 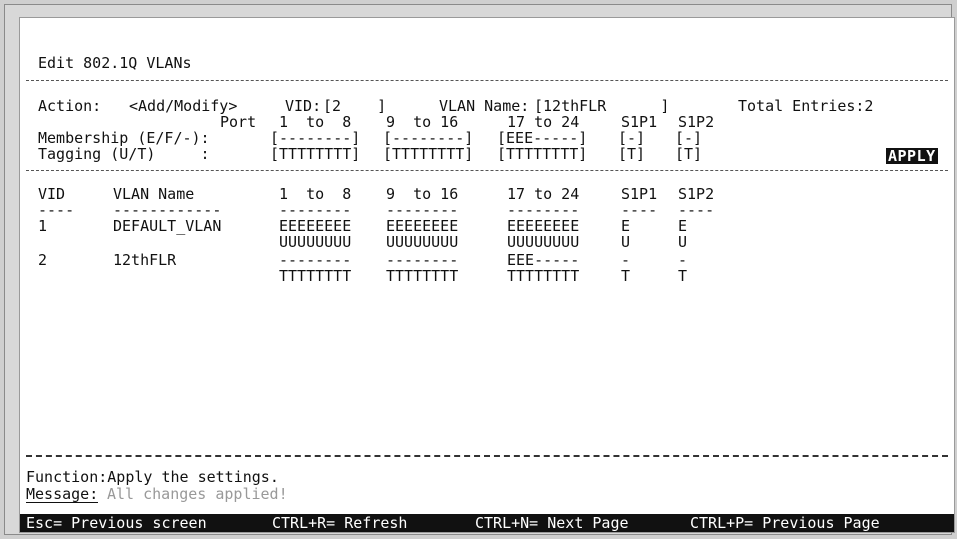 I want to click on port-range-1-8: 1 to 8, so click(x=315, y=122).